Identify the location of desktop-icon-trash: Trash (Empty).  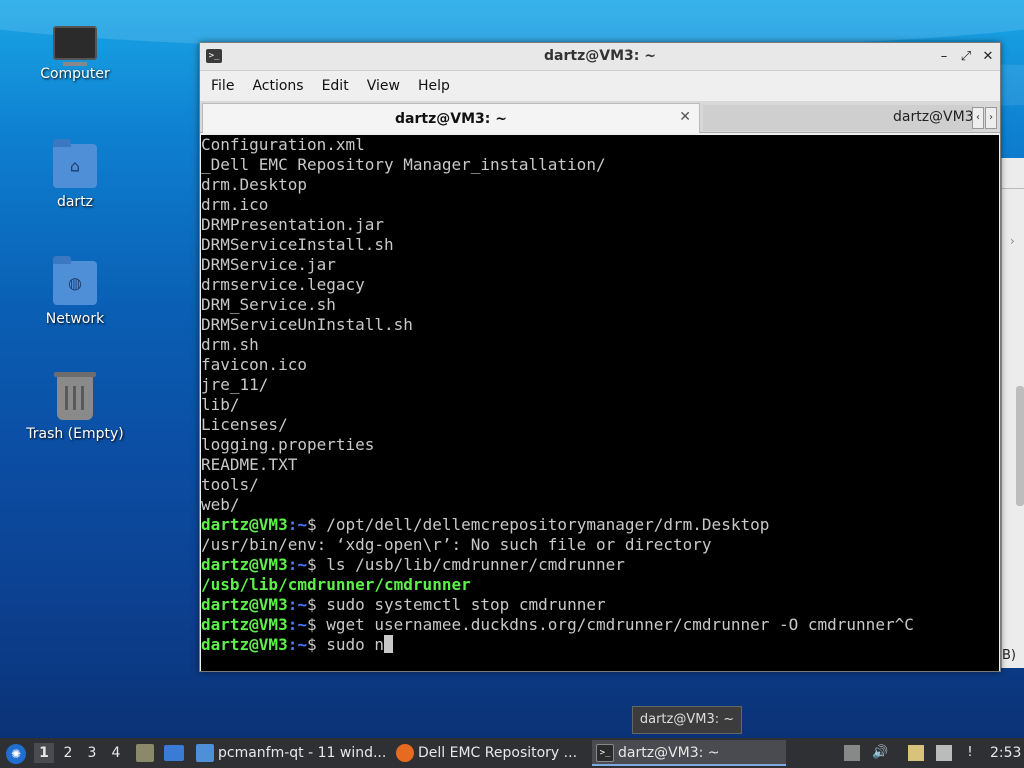
(75, 407).